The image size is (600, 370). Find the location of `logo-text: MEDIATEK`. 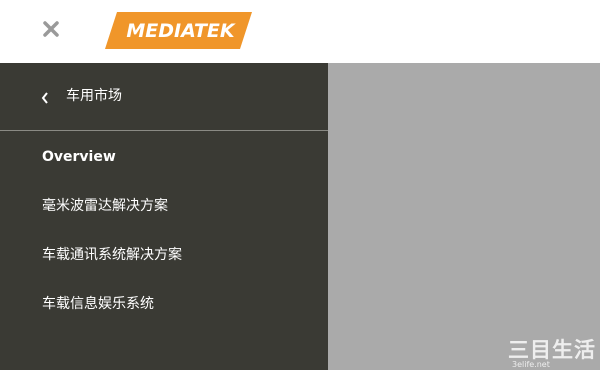

logo-text: MEDIATEK is located at coordinates (180, 30).